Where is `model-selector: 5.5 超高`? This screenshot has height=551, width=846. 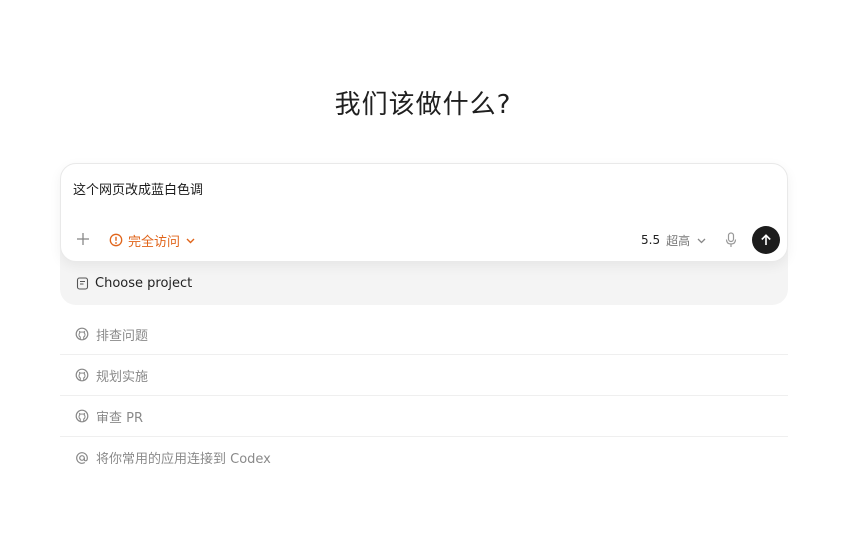 model-selector: 5.5 超高 is located at coordinates (674, 240).